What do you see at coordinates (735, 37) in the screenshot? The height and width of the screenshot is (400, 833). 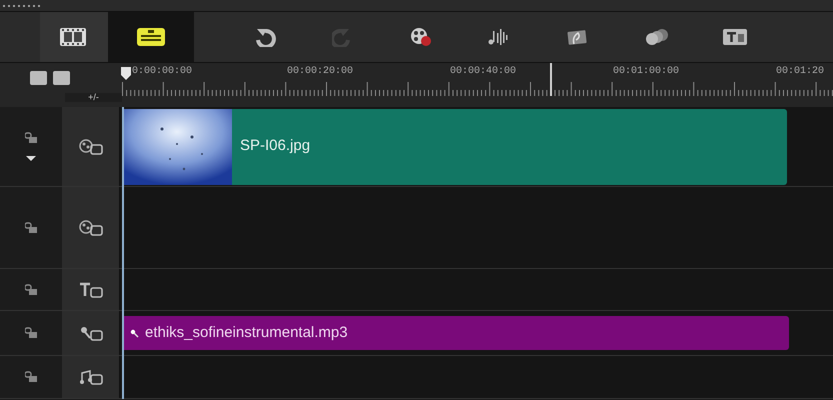 I see `title-text-icon` at bounding box center [735, 37].